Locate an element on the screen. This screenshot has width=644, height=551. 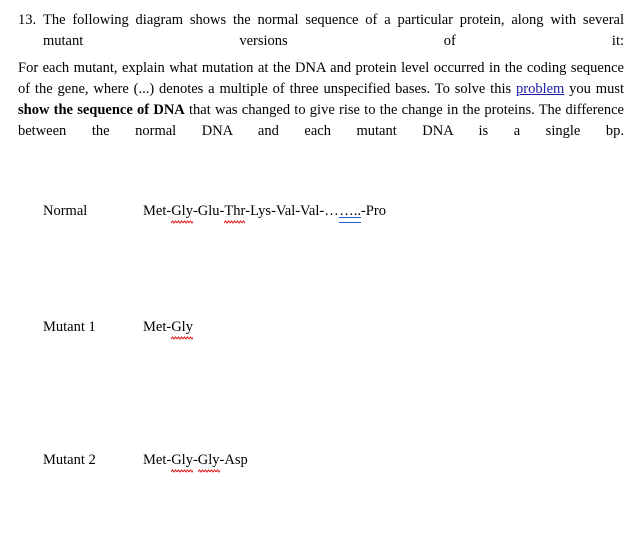
instructions-text-part2: you must is located at coordinates (594, 89).